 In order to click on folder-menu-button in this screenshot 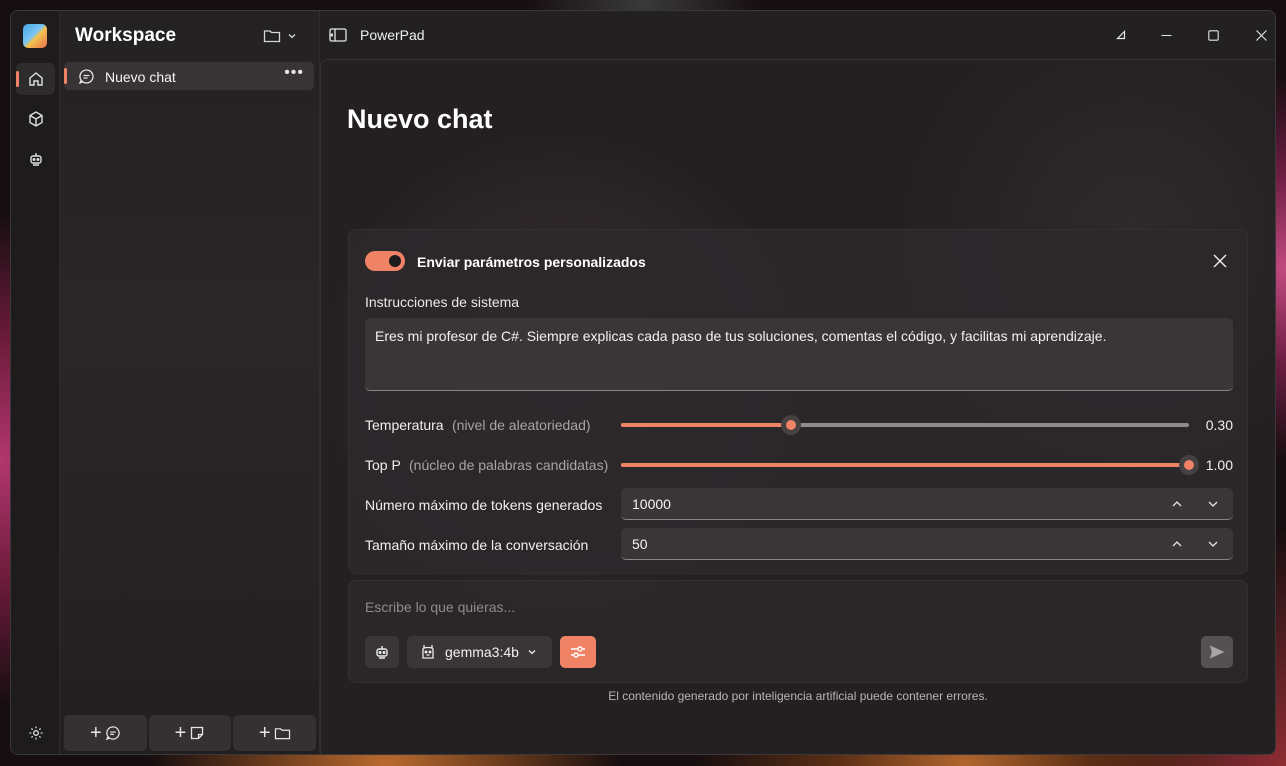, I will do `click(283, 36)`.